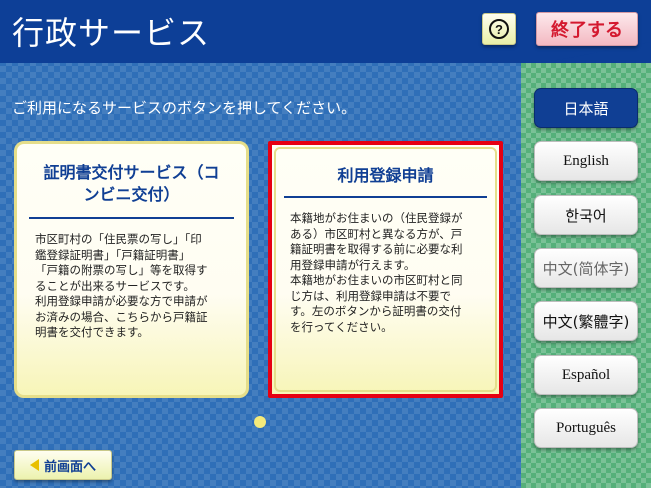 Image resolution: width=651 pixels, height=488 pixels. Describe the element at coordinates (131, 172) in the screenshot. I see `card-title-line: 証明書交付サービス（コ` at that location.